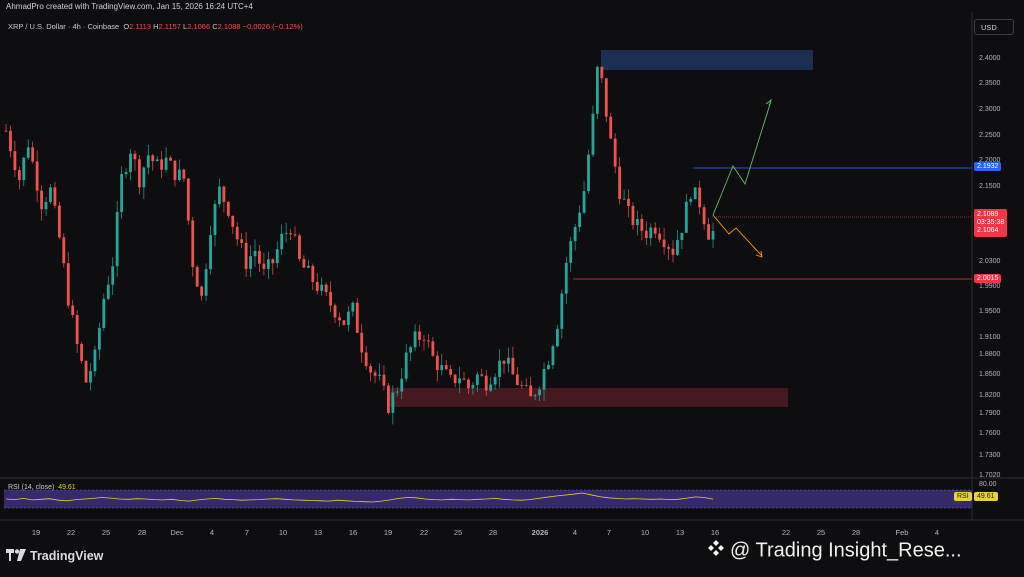  Describe the element at coordinates (283, 532) in the screenshot. I see `time-axis-label: 10` at that location.